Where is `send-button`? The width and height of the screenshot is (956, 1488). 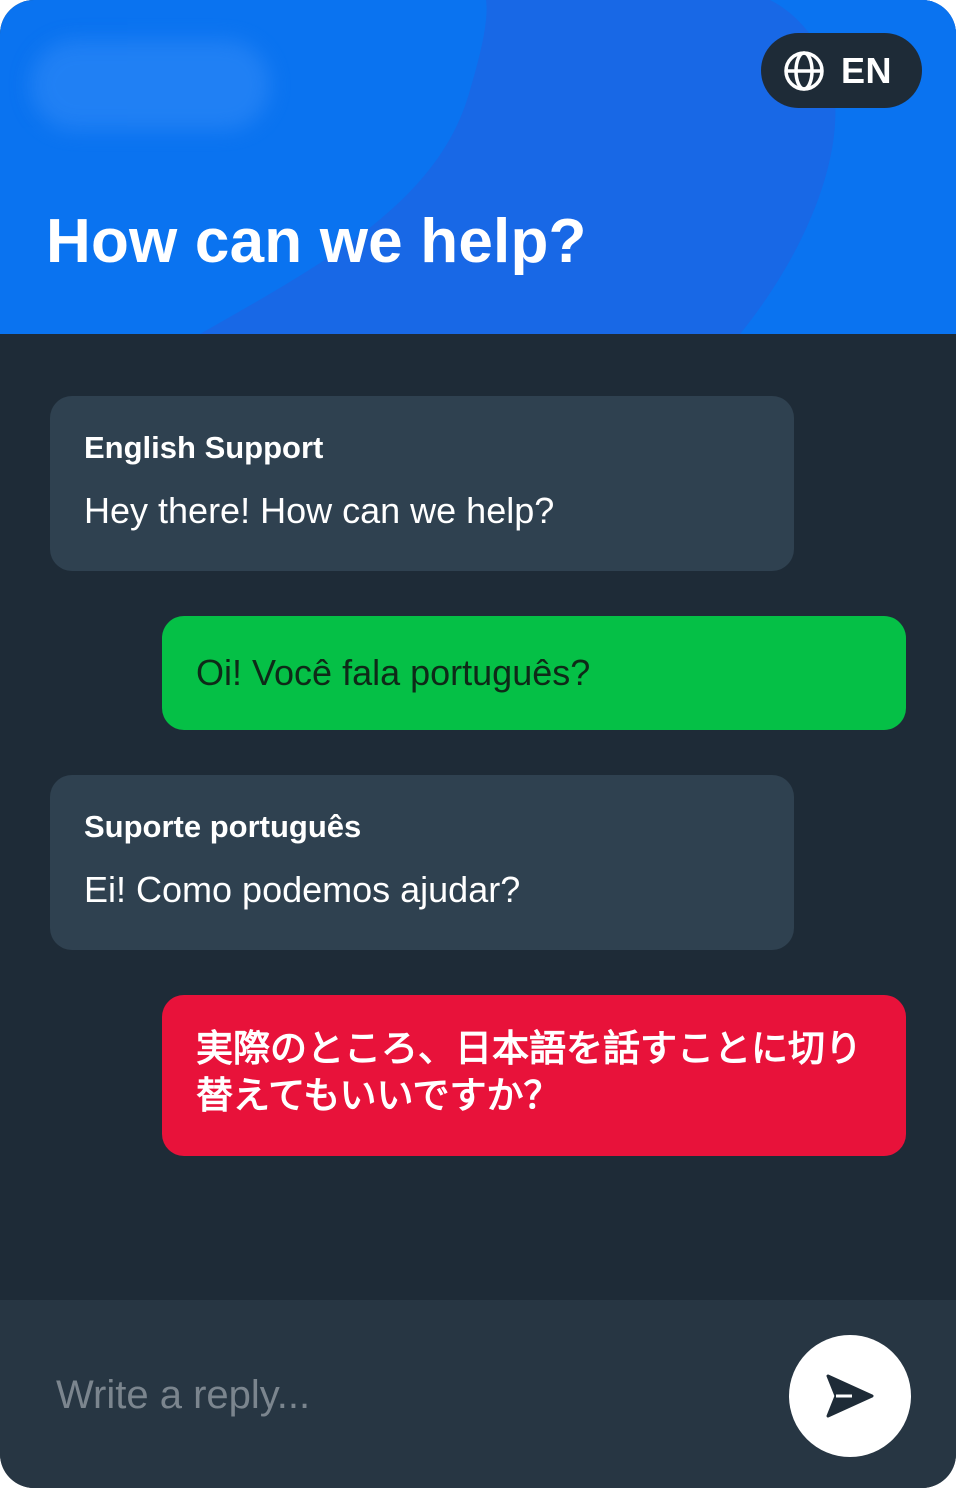 send-button is located at coordinates (850, 1396).